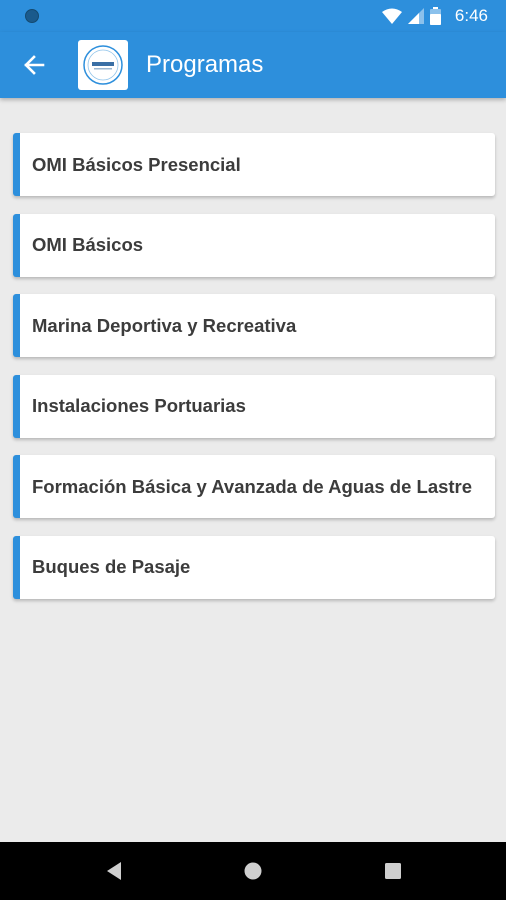 Image resolution: width=506 pixels, height=900 pixels. I want to click on program-item-marina-deportiva: Marina Deportiva y Recreativa, so click(254, 325).